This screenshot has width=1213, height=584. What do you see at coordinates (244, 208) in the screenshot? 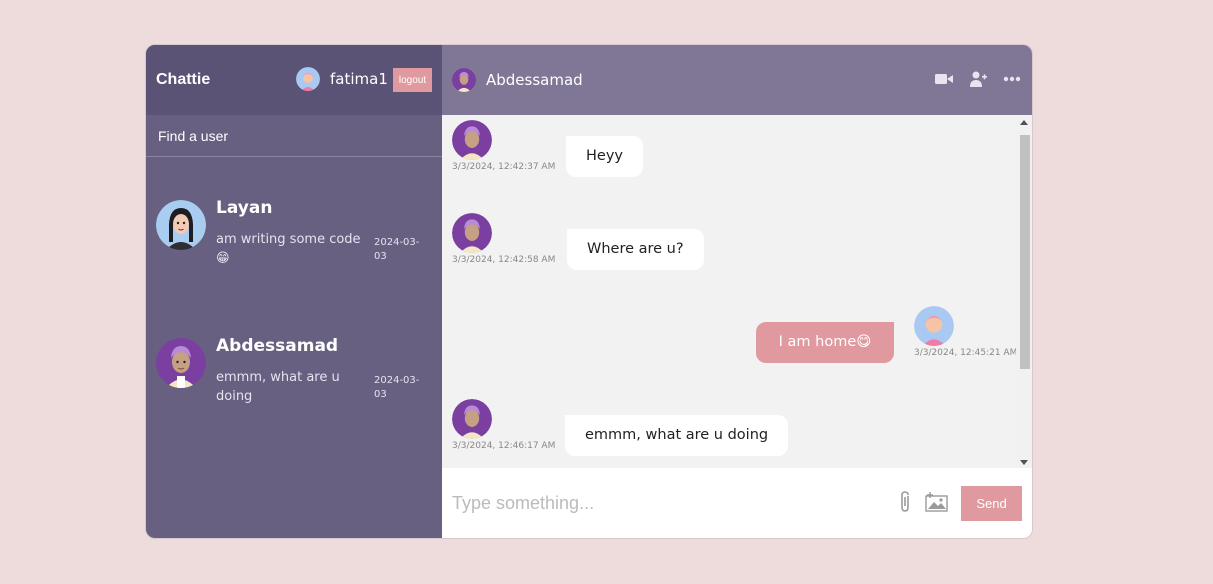
I see `chat-item-name: Layan` at bounding box center [244, 208].